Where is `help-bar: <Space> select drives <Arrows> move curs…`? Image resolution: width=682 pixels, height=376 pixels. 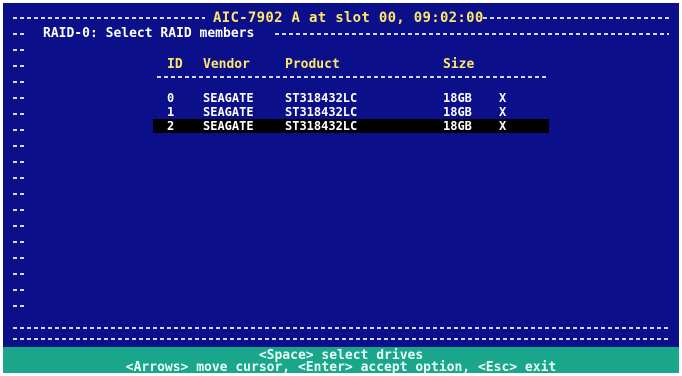
help-bar: <Space> select drives <Arrows> move curs… is located at coordinates (341, 360).